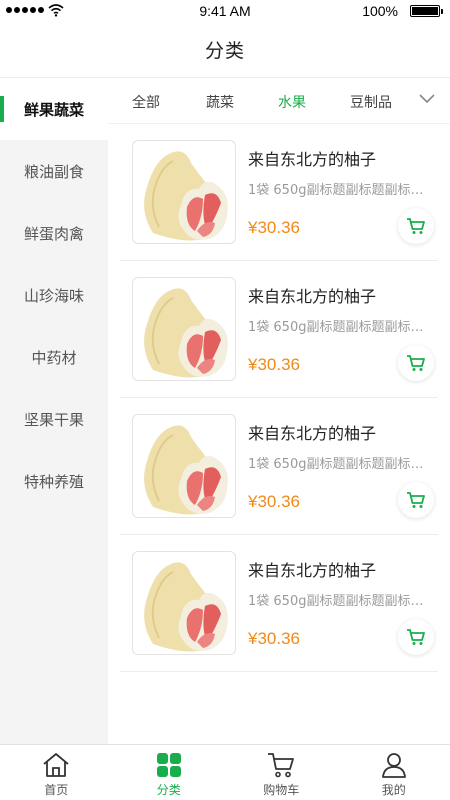 This screenshot has width=450, height=800. Describe the element at coordinates (225, 11) in the screenshot. I see `status-bar: 9:41 AM 100%` at that location.